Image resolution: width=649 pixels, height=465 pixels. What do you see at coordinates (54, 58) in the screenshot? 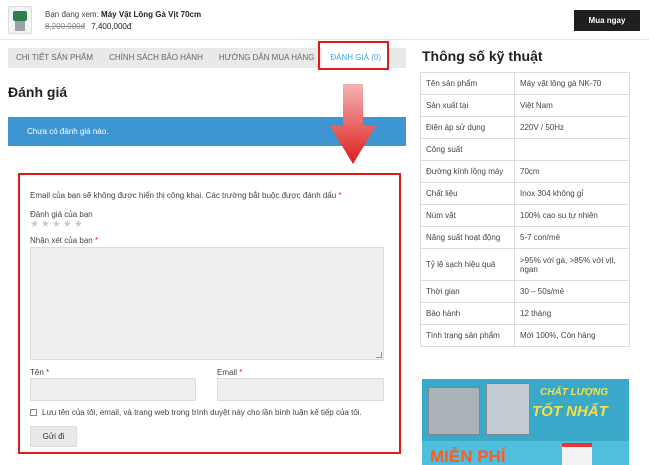
I see `tab-product-details: CHI TIẾT SẢN PHẨM` at bounding box center [54, 58].